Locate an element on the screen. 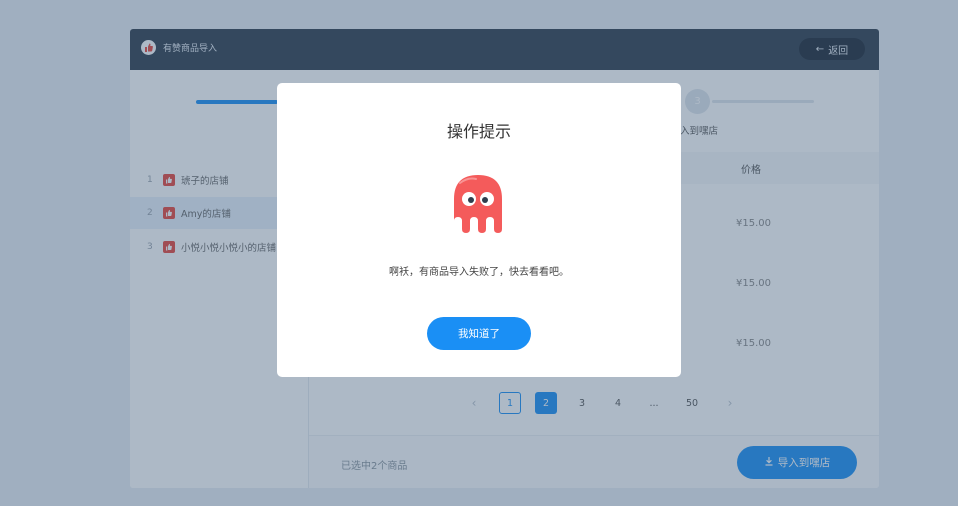 This screenshot has width=958, height=506. dialog-title: 操作提示 is located at coordinates (478, 131).